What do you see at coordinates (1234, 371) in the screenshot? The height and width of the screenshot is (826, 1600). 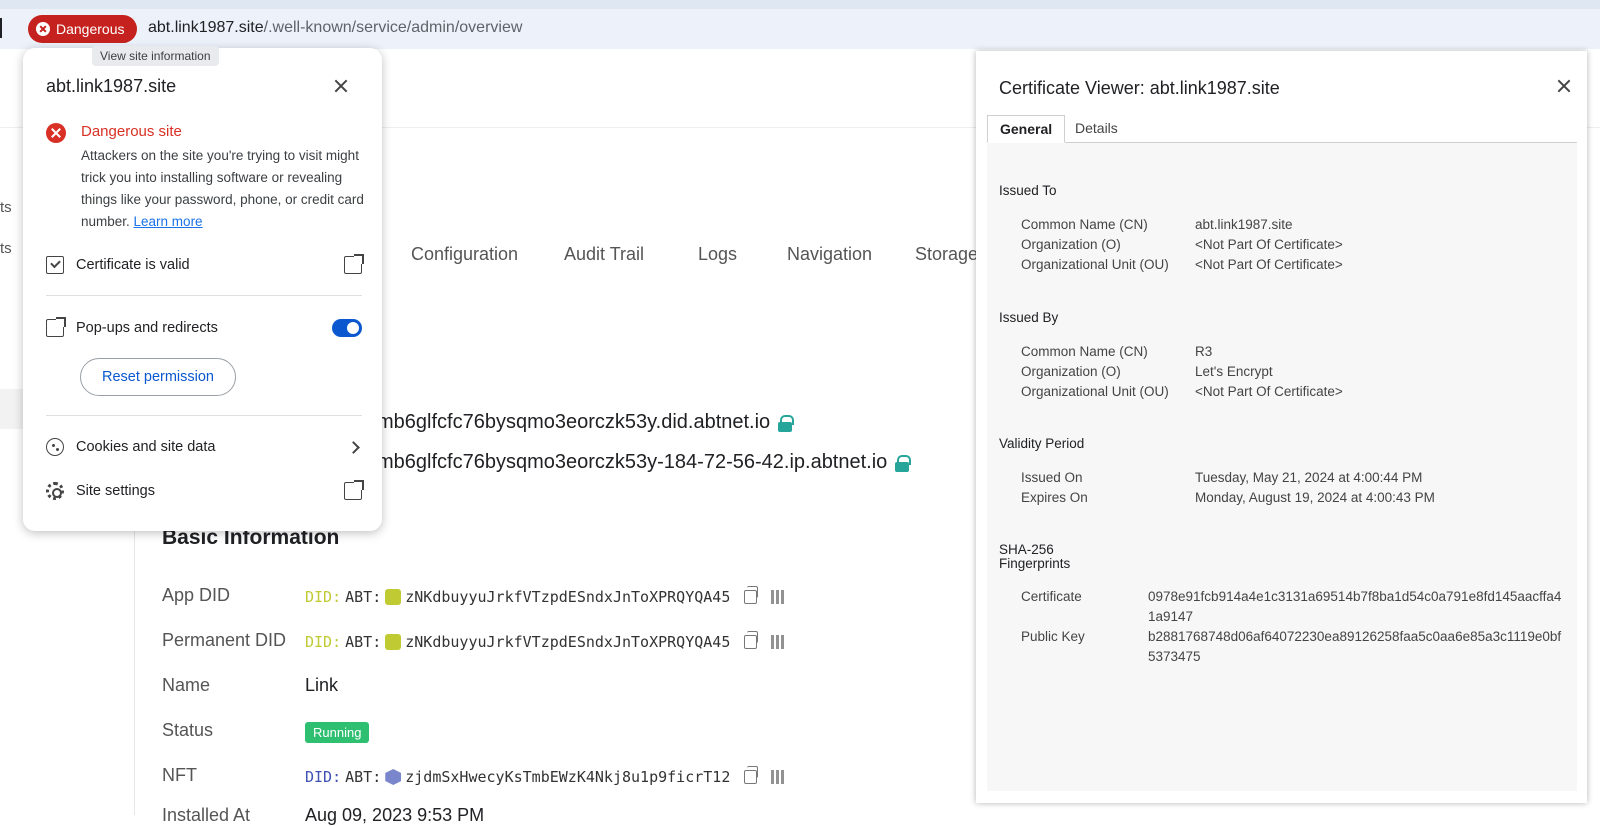 I see `field-value: Let's Encrypt` at bounding box center [1234, 371].